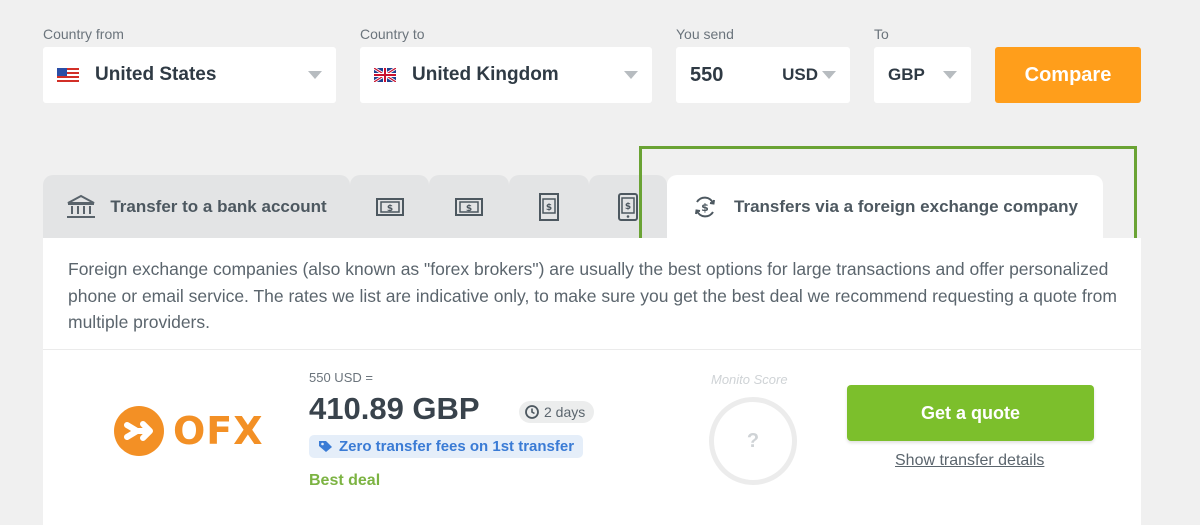 This screenshot has width=1200, height=525. Describe the element at coordinates (218, 431) in the screenshot. I see `provider-name: OFX` at that location.